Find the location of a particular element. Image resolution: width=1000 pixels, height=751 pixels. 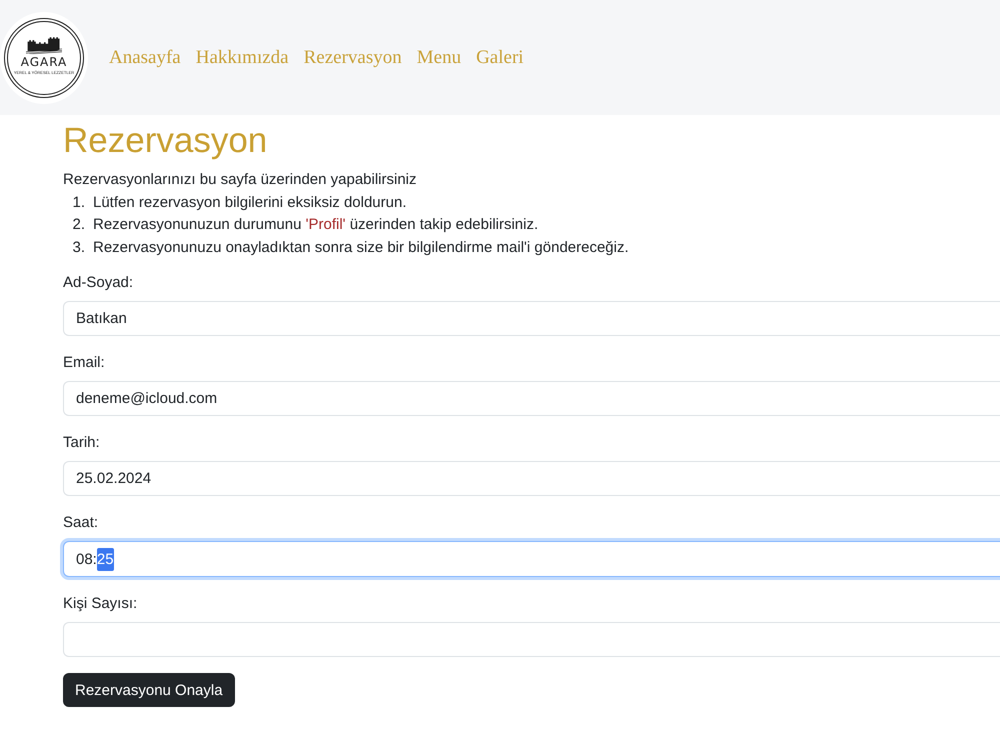

step-text: Rezervasyonunuzu onayladıktan sonra size bir bilgilendirme mail'i göndereceğiz. is located at coordinates (361, 248).